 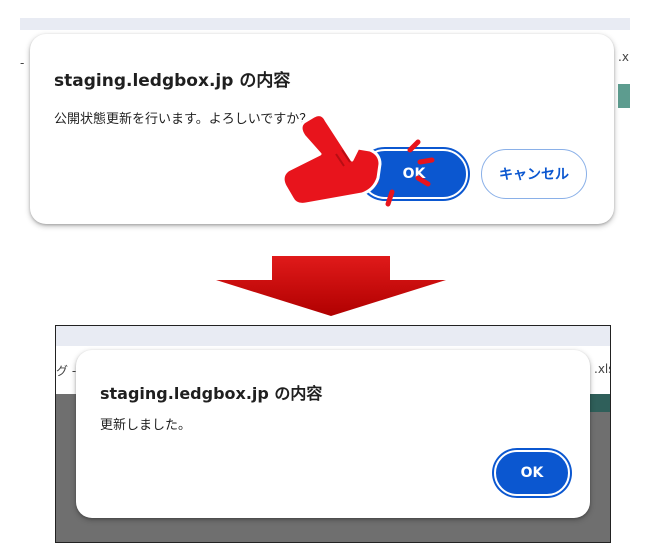 What do you see at coordinates (331, 159) in the screenshot?
I see `hand-pointer-icon` at bounding box center [331, 159].